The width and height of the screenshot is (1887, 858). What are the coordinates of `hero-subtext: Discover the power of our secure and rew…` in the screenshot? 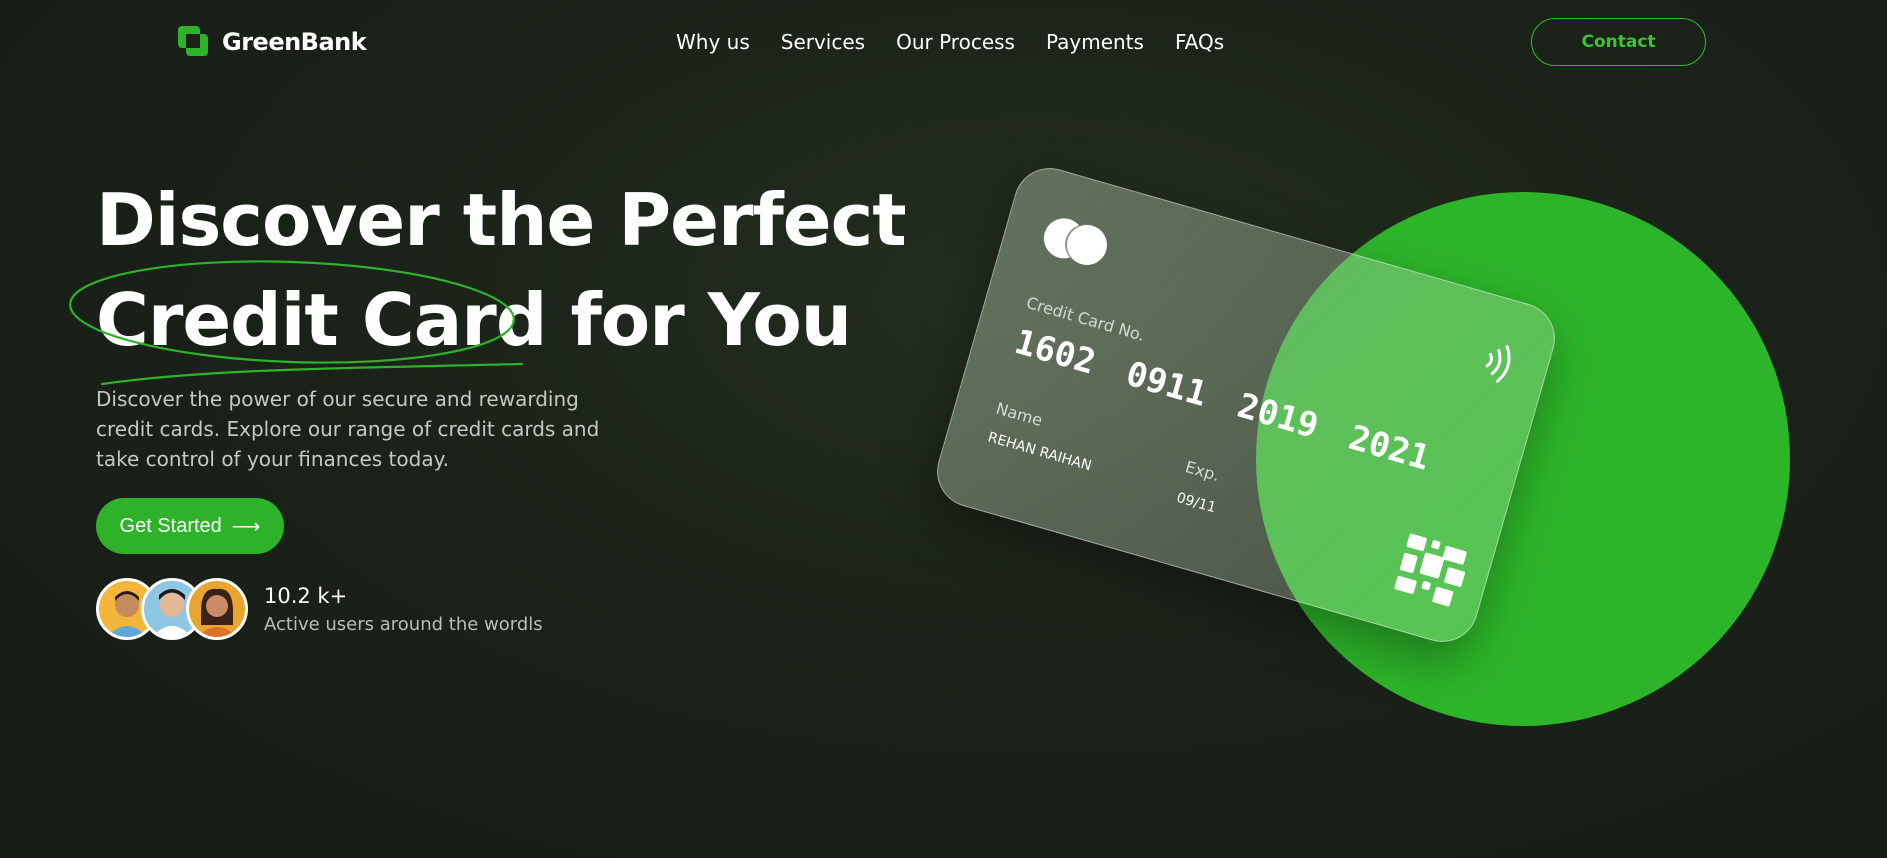 It's located at (348, 429).